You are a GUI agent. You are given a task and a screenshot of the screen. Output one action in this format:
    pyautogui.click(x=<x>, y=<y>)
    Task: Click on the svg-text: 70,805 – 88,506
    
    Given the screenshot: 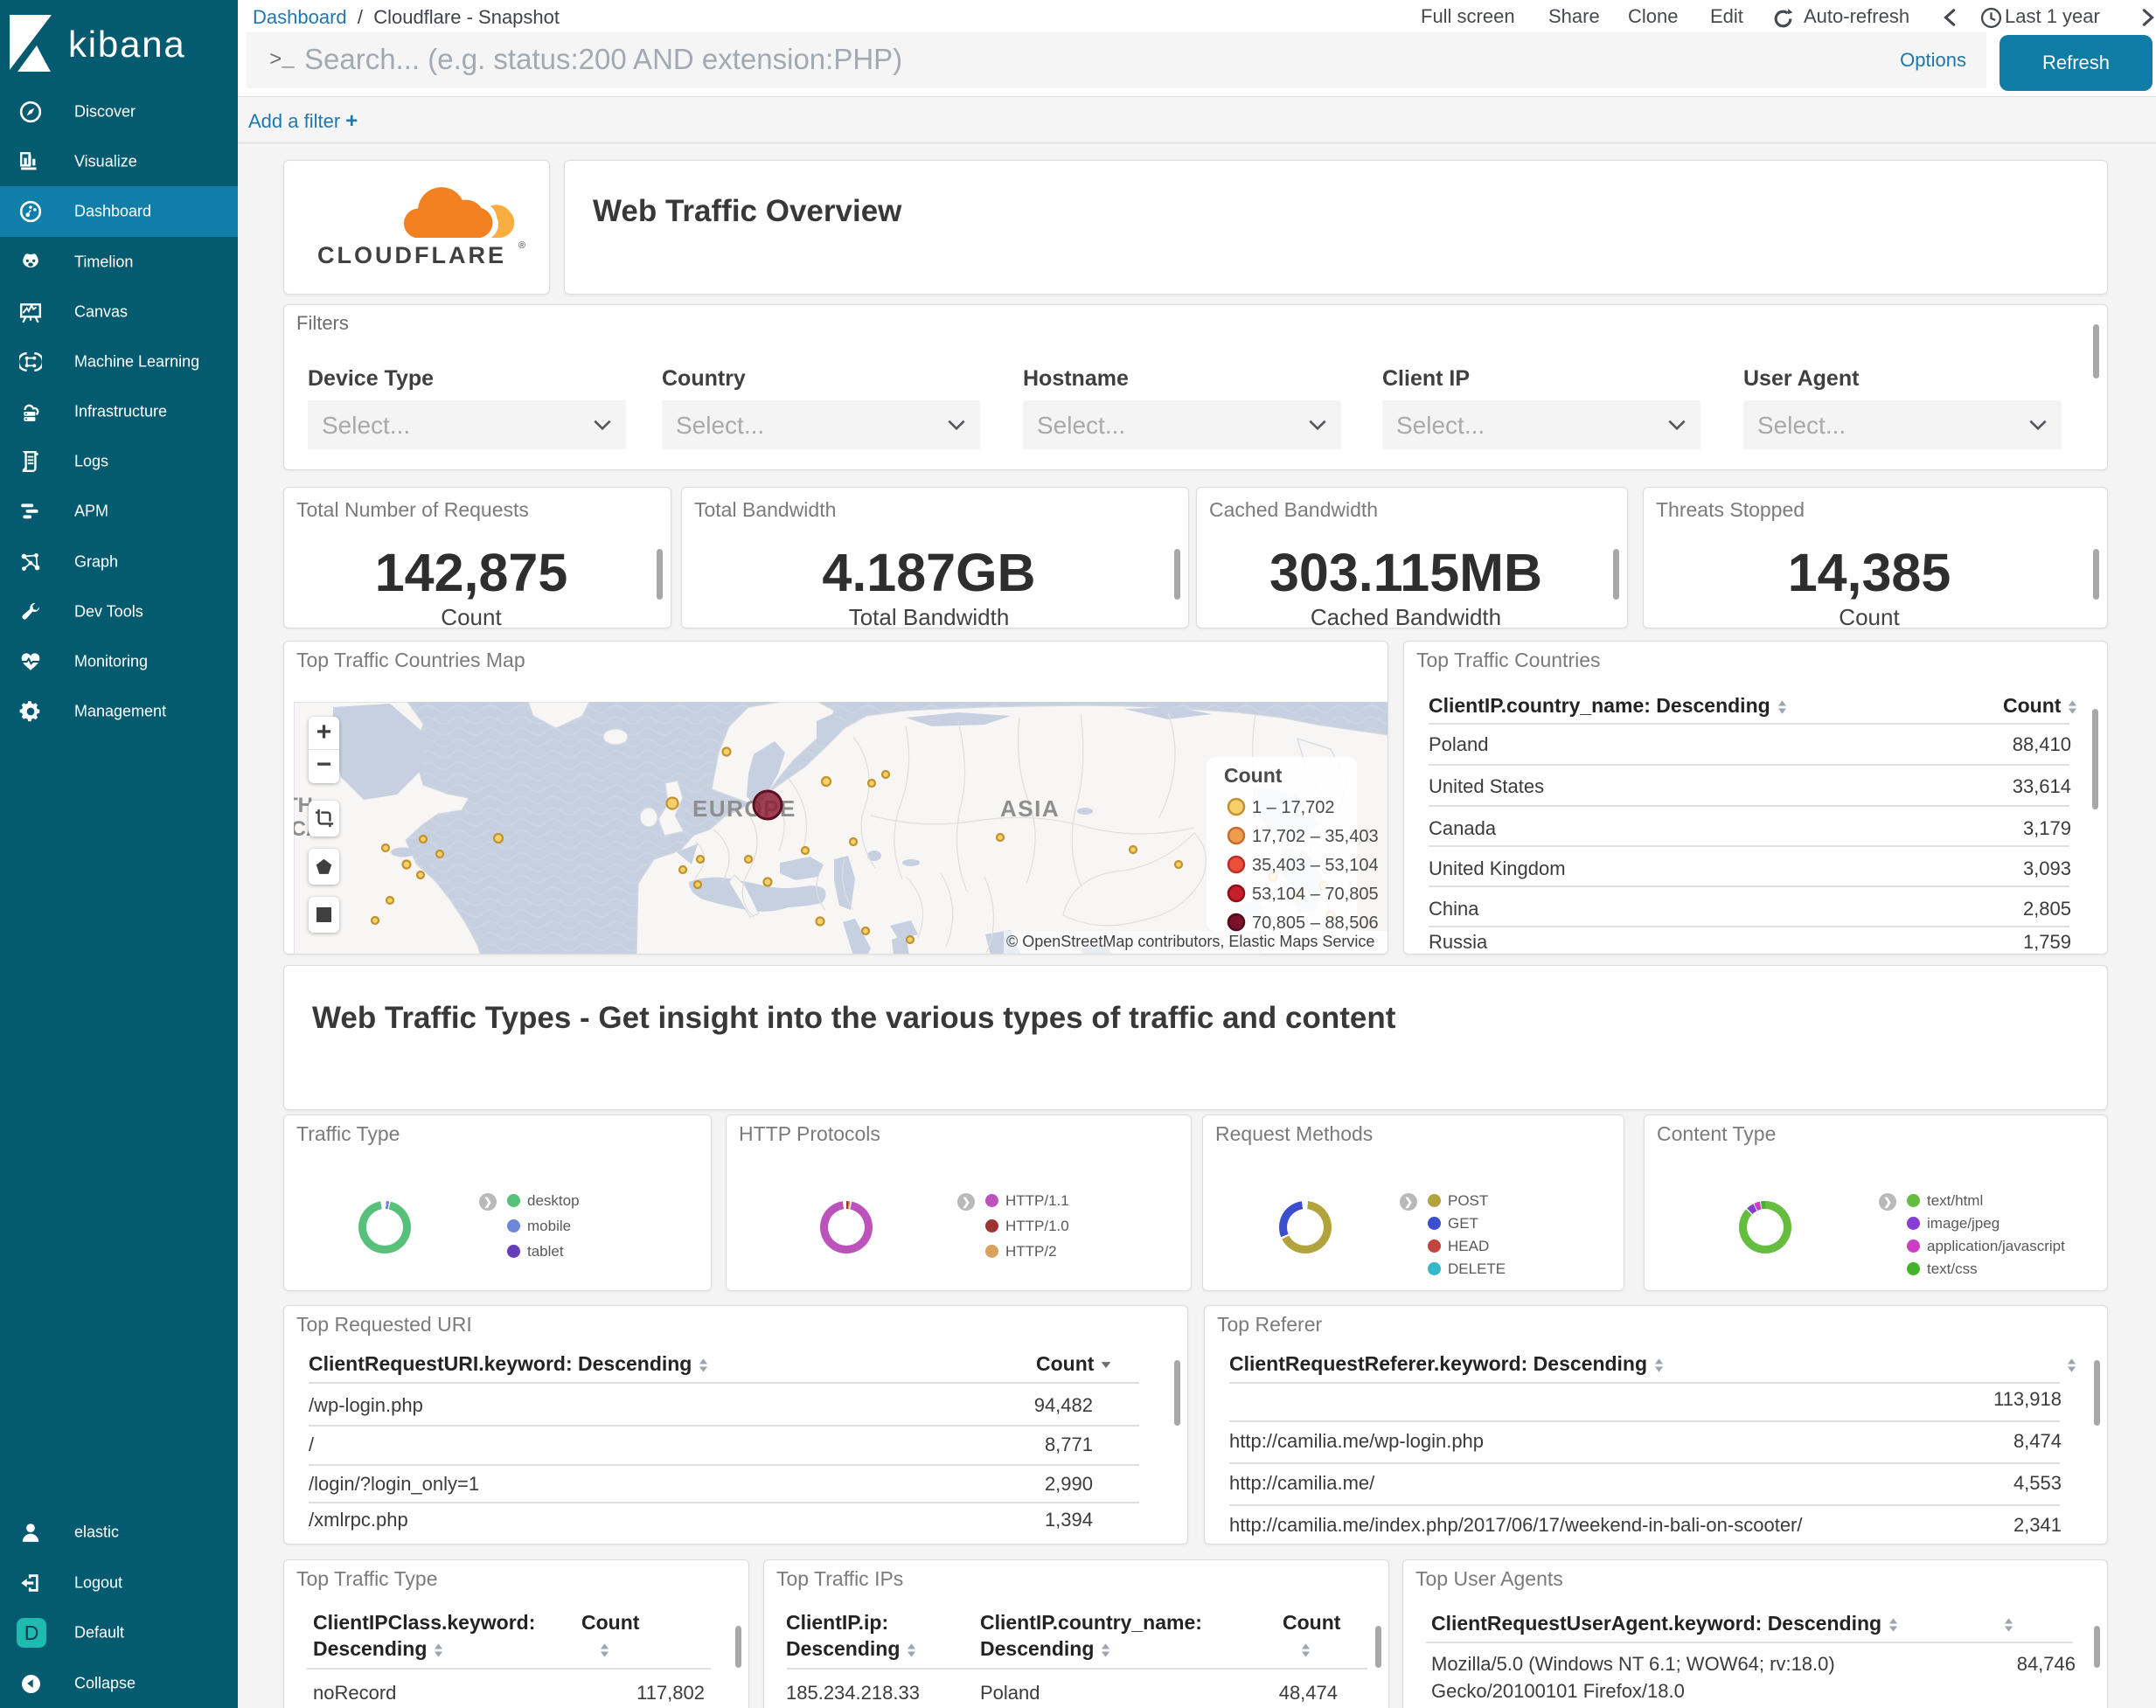 What is the action you would take?
    pyautogui.click(x=1315, y=923)
    